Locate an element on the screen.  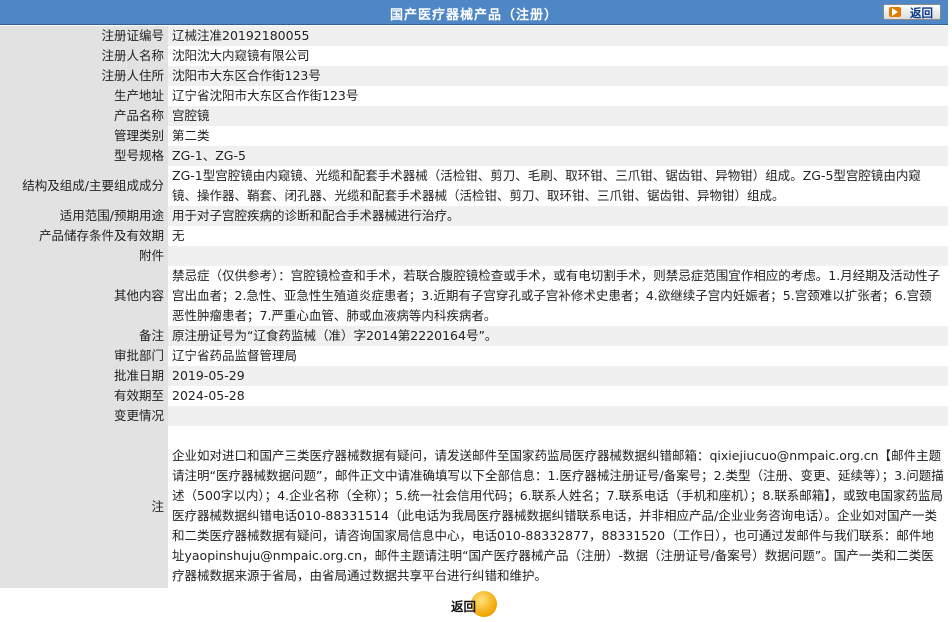
field-label: 注册证编号 is located at coordinates (84, 36).